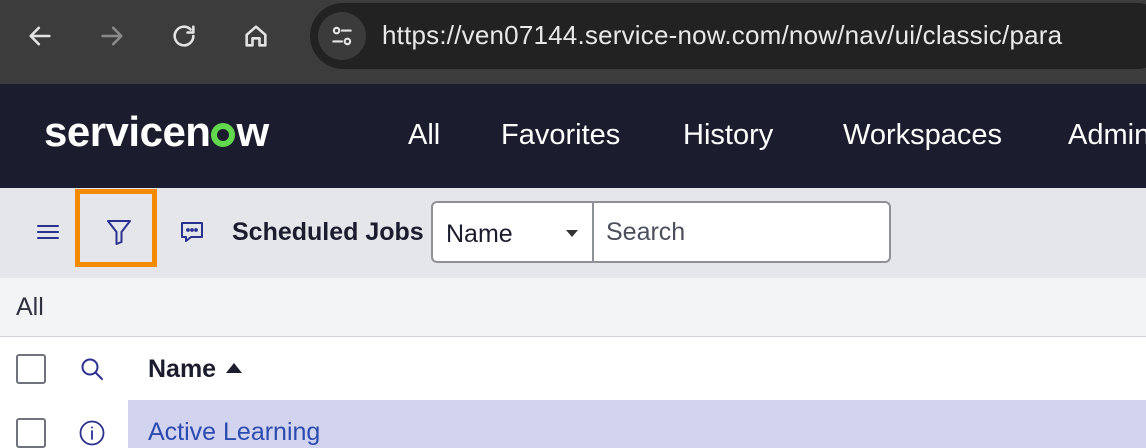 The height and width of the screenshot is (448, 1146). Describe the element at coordinates (742, 232) in the screenshot. I see `search-input` at that location.